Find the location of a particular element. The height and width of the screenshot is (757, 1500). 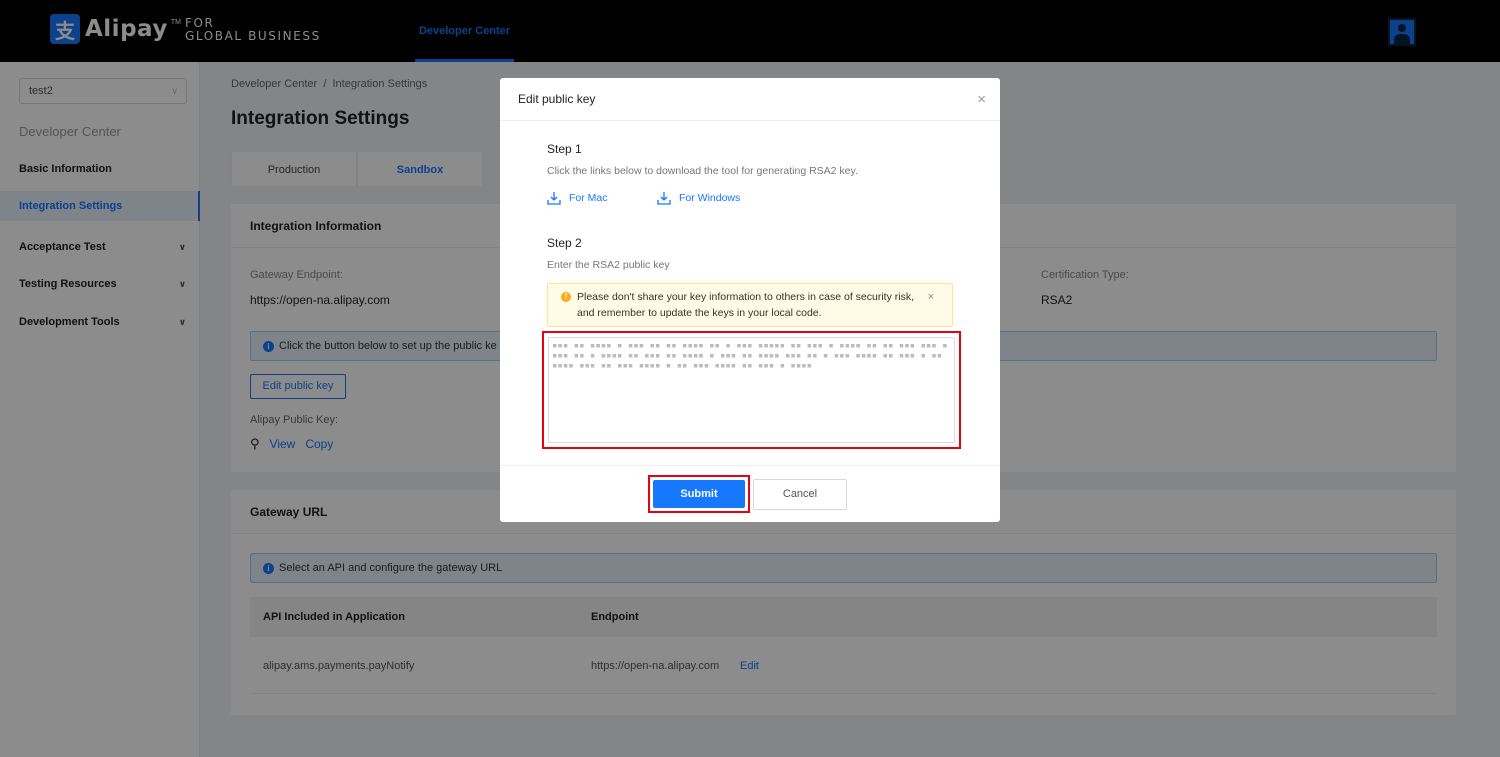

step2-title: Step 2 is located at coordinates (564, 243).